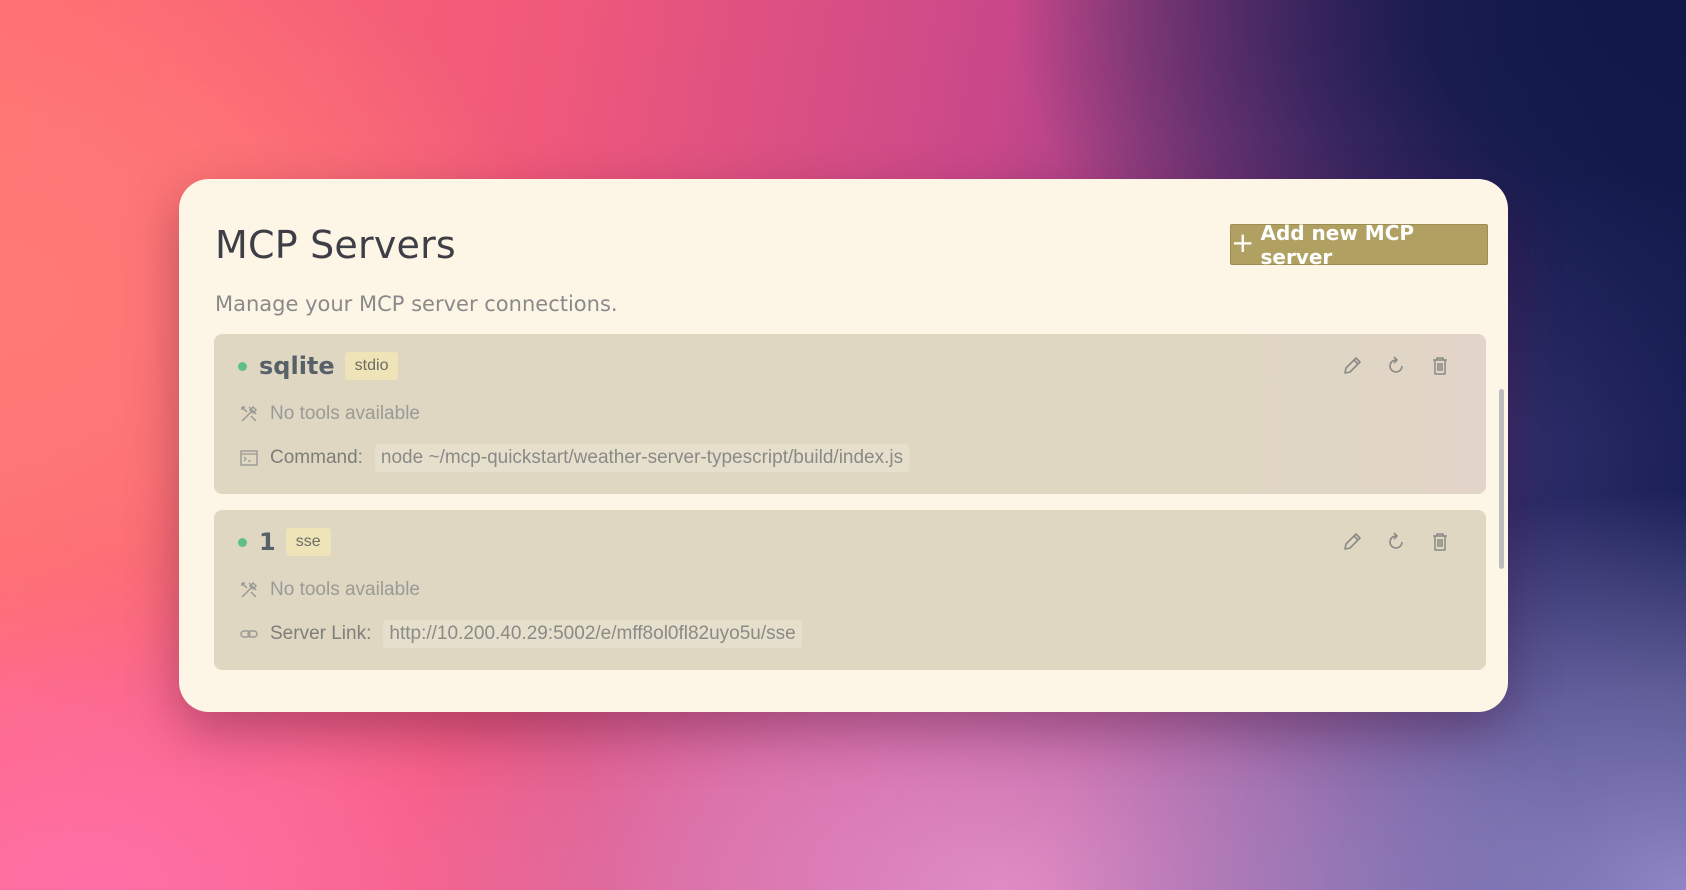 This screenshot has width=1686, height=890. Describe the element at coordinates (416, 304) in the screenshot. I see `page-subtitle: Manage your MCP server connections.` at that location.